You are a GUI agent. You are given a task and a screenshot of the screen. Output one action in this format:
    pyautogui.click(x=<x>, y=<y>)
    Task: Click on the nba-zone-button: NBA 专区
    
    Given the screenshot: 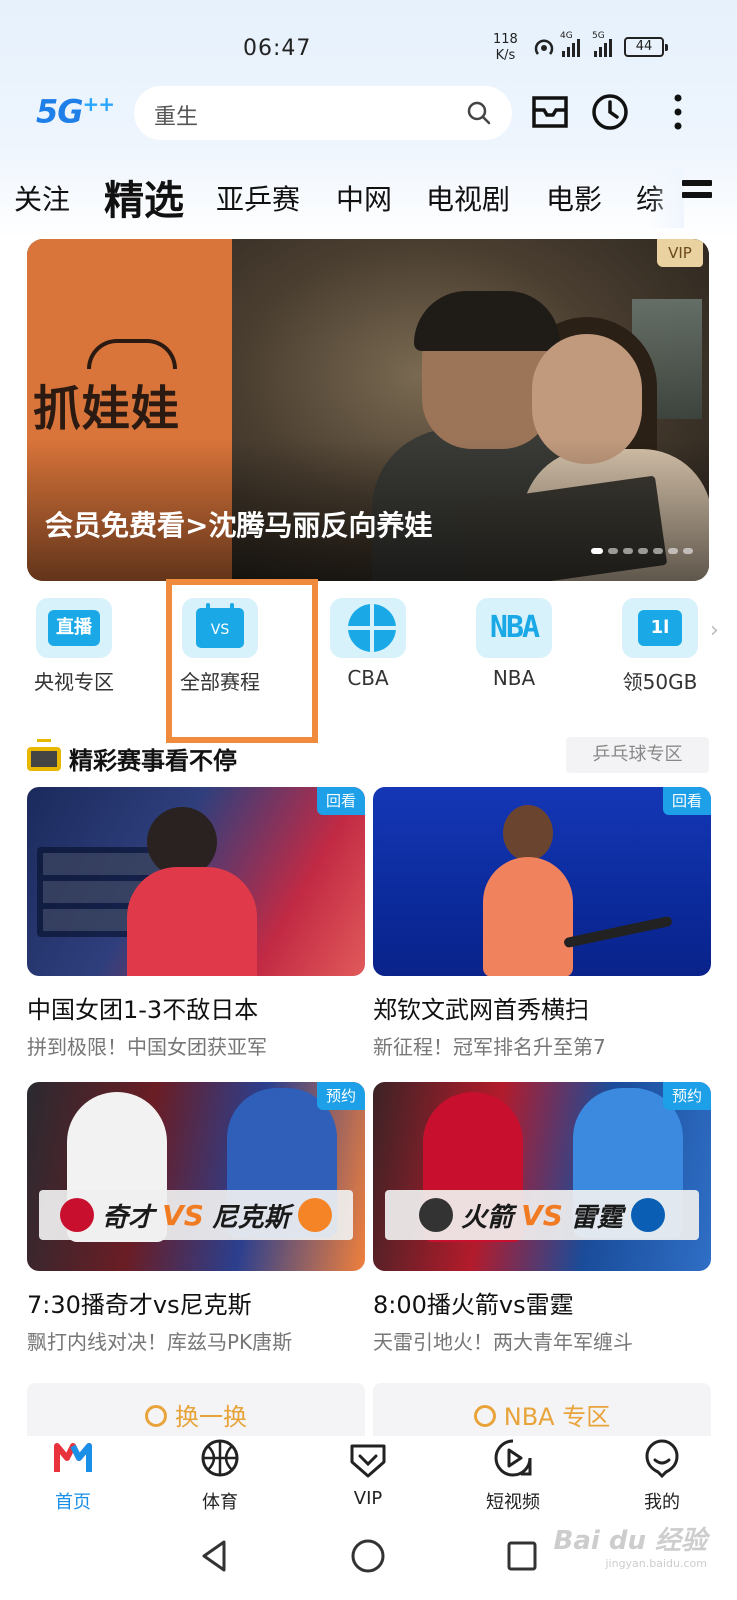 What is the action you would take?
    pyautogui.click(x=542, y=1413)
    